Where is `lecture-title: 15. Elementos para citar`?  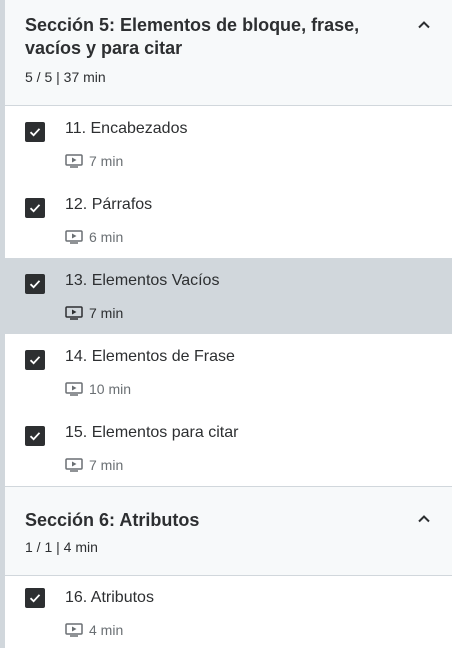
lecture-title: 15. Elementos para citar is located at coordinates (152, 432).